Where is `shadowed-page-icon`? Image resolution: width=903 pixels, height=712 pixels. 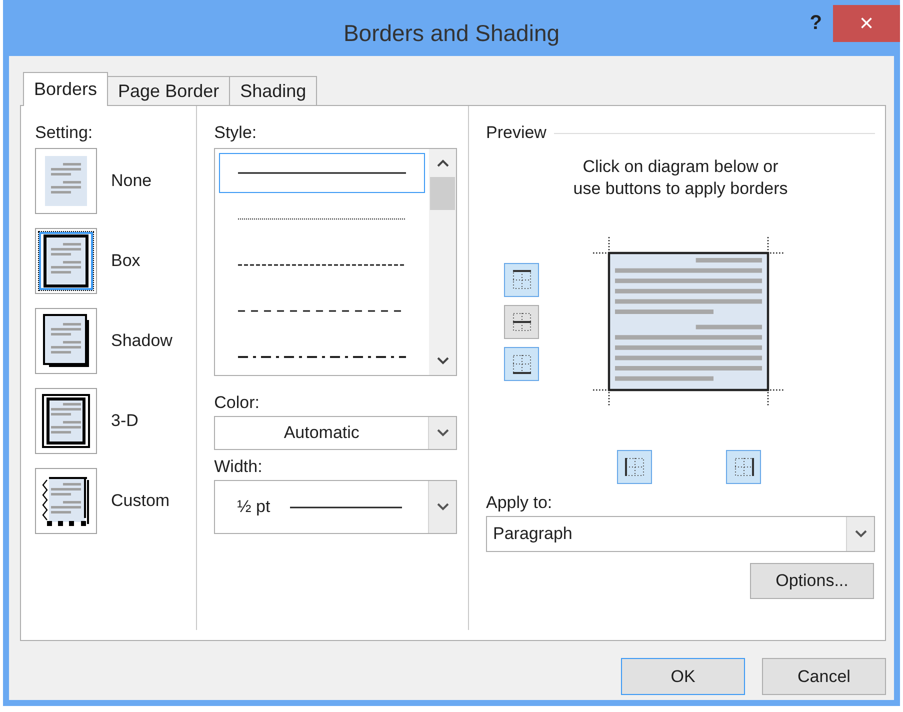 shadowed-page-icon is located at coordinates (66, 341).